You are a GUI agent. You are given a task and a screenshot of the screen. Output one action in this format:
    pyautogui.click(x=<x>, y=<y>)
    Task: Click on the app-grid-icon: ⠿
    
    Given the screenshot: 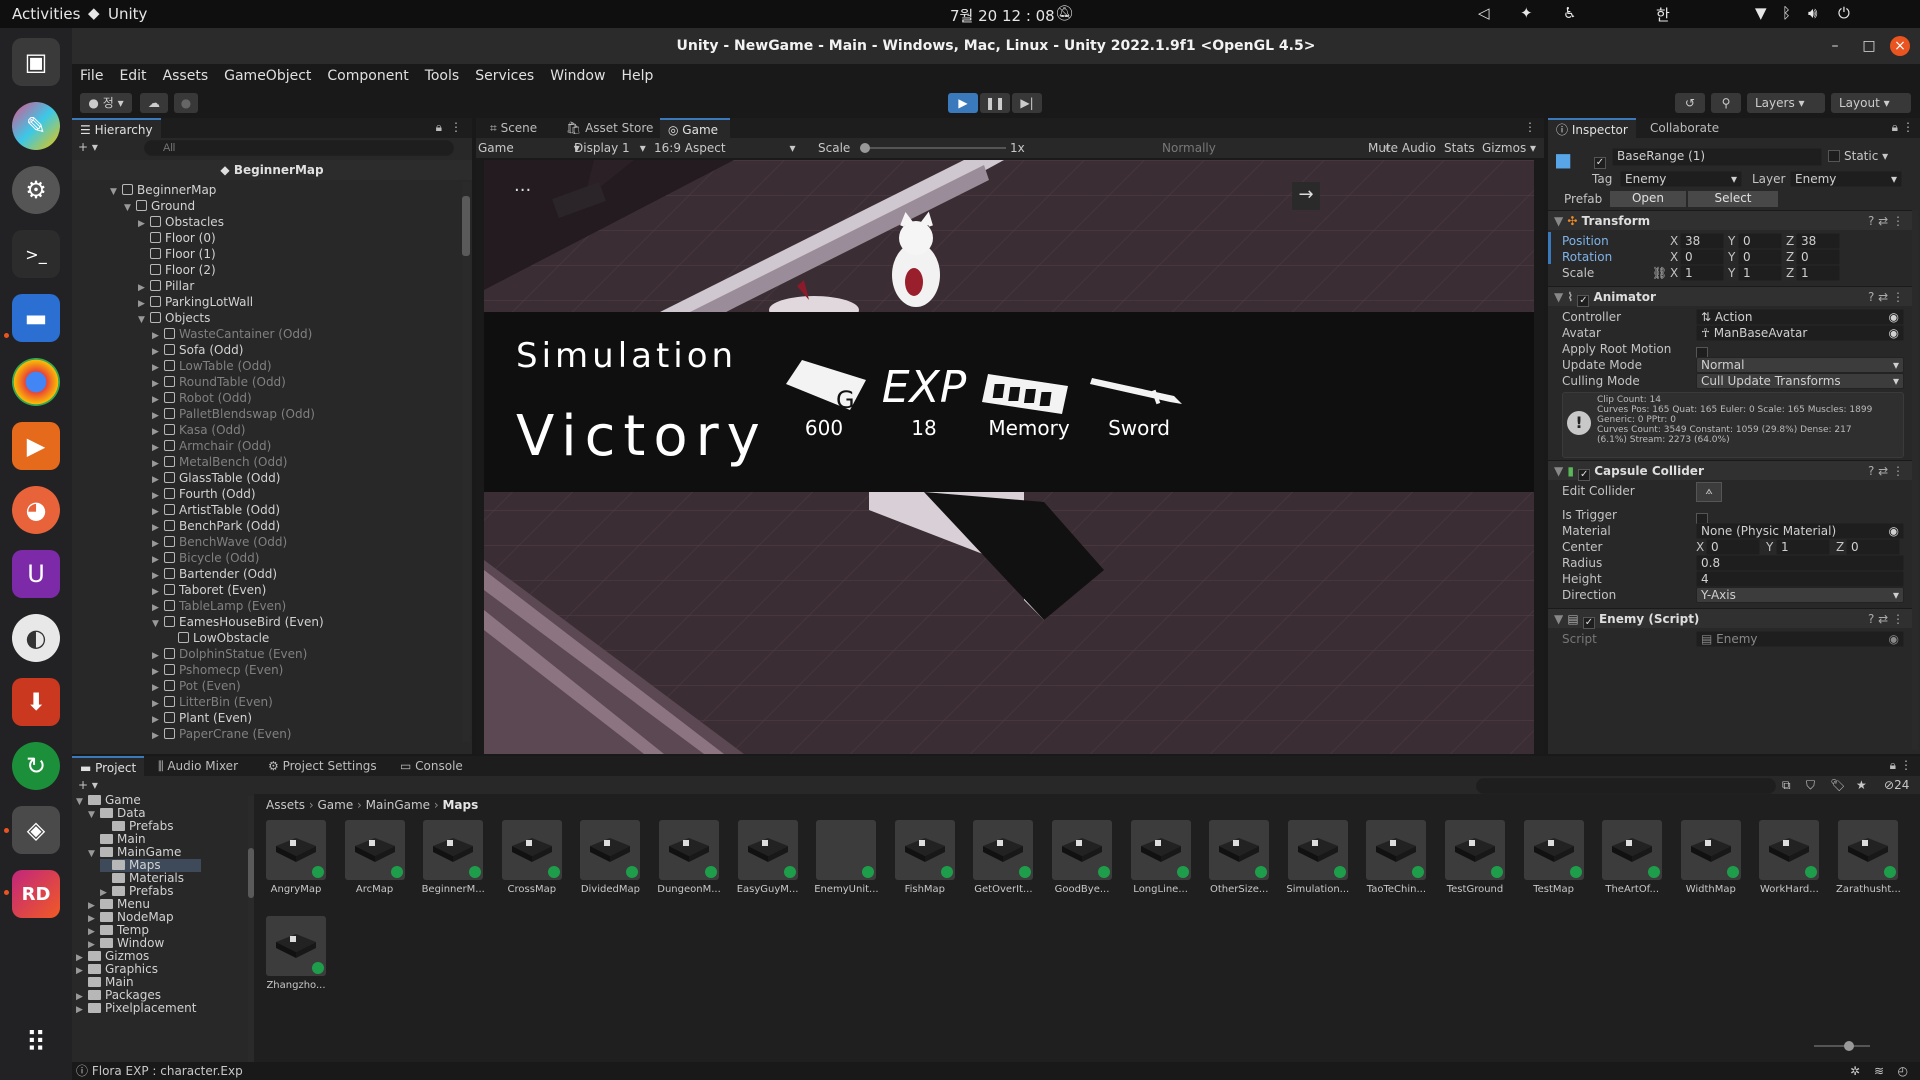 What is the action you would take?
    pyautogui.click(x=36, y=1042)
    